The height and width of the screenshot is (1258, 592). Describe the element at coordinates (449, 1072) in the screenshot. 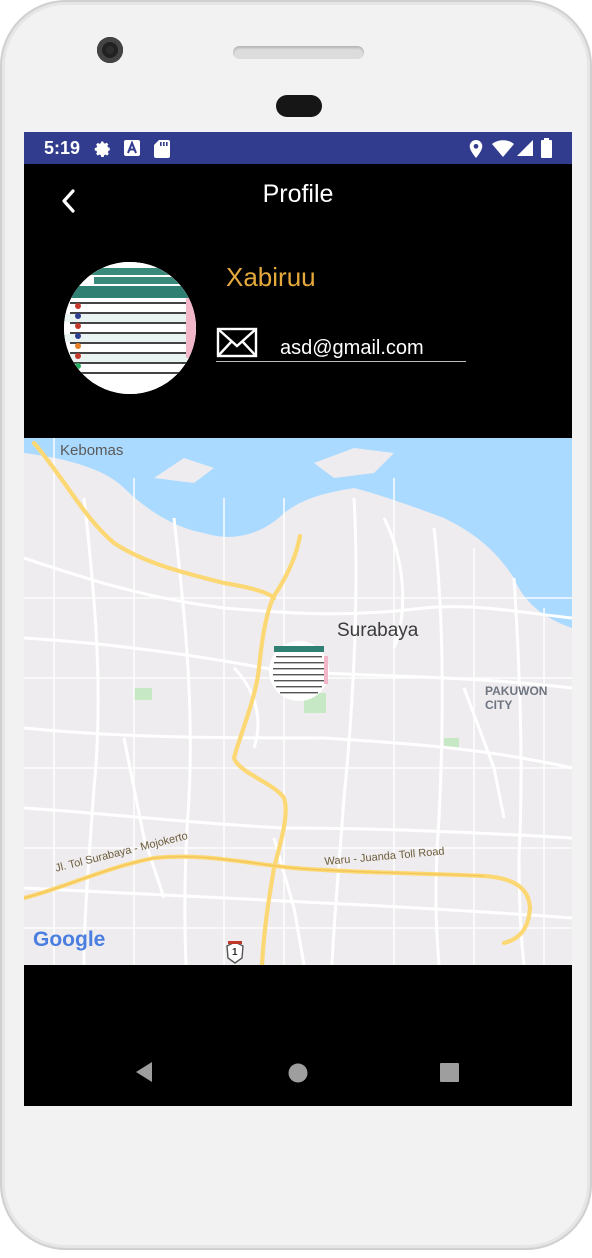

I see `nav-recents-icon` at that location.